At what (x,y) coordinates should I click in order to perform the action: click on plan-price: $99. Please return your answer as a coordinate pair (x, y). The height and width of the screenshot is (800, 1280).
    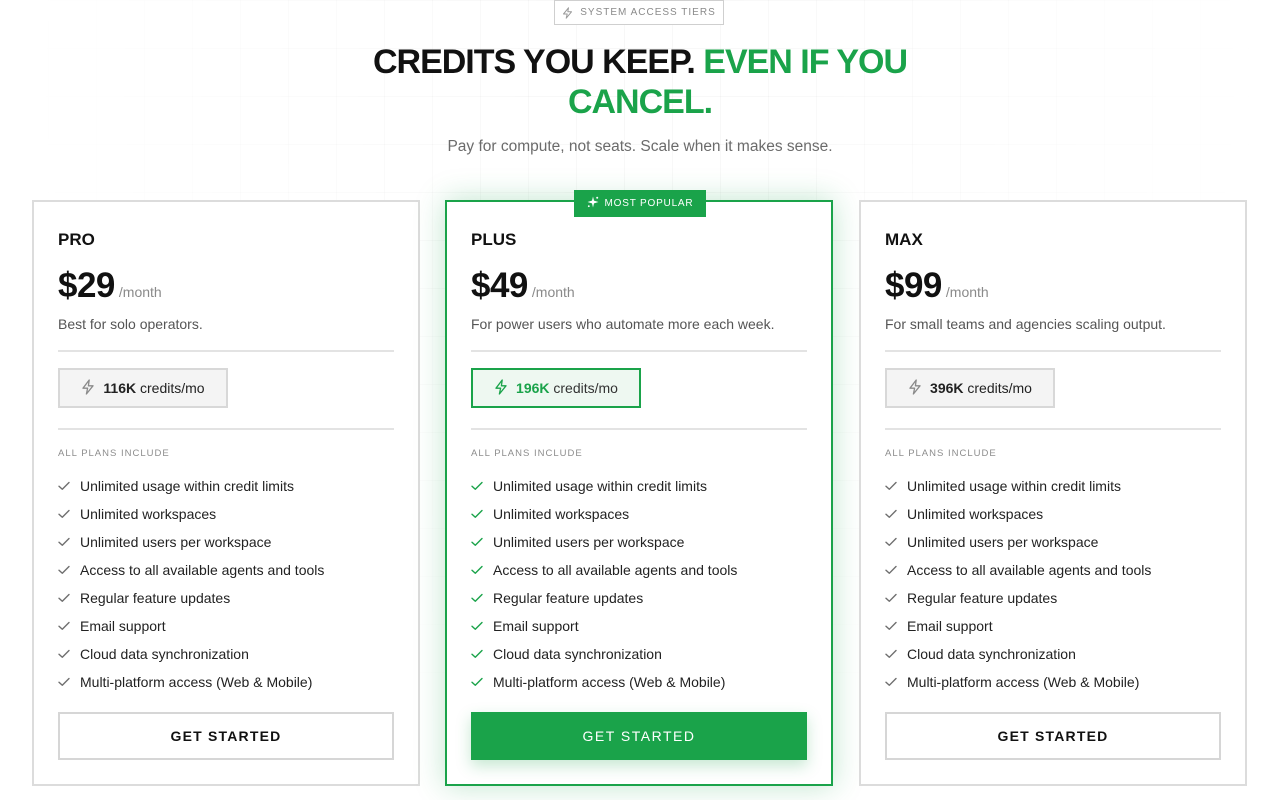
    Looking at the image, I should click on (913, 285).